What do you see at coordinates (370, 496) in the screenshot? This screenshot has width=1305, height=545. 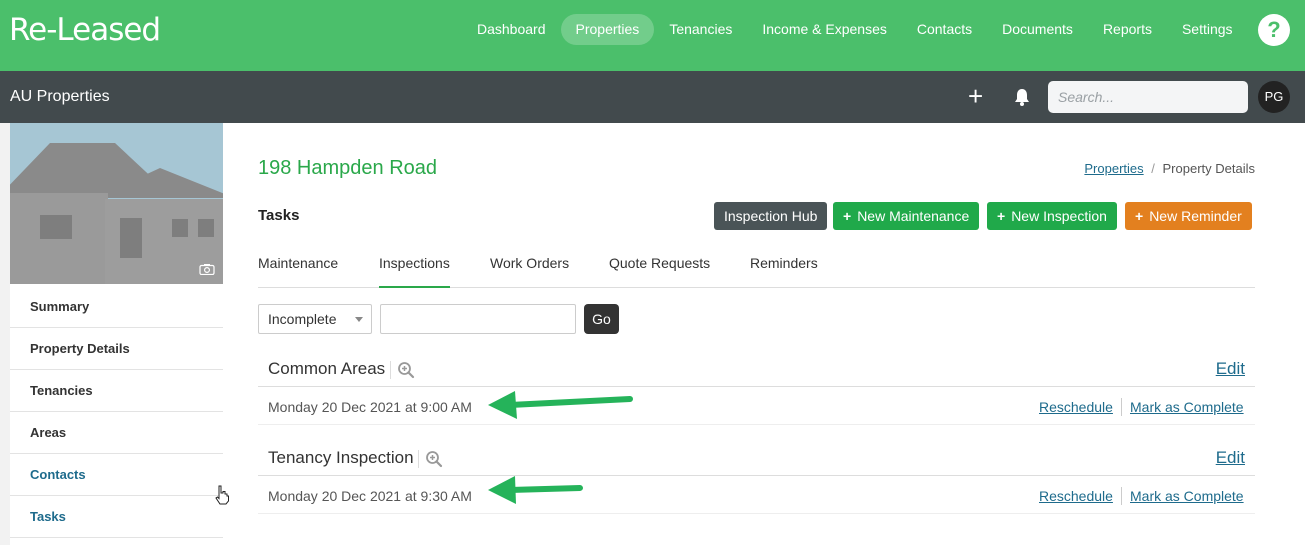 I see `inspection-datetime: Monday 20 Dec 2021 at 9:30 AM` at bounding box center [370, 496].